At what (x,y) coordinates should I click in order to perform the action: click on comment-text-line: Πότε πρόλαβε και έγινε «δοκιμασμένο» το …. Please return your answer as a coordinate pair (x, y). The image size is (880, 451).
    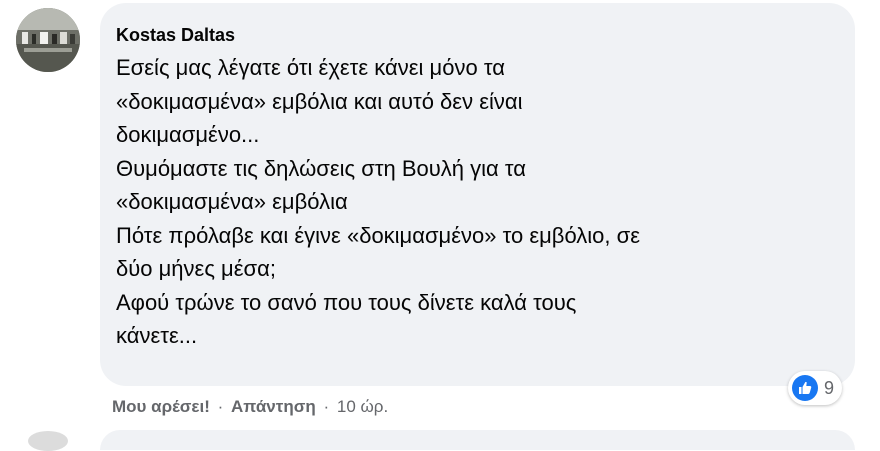
    Looking at the image, I should click on (378, 235).